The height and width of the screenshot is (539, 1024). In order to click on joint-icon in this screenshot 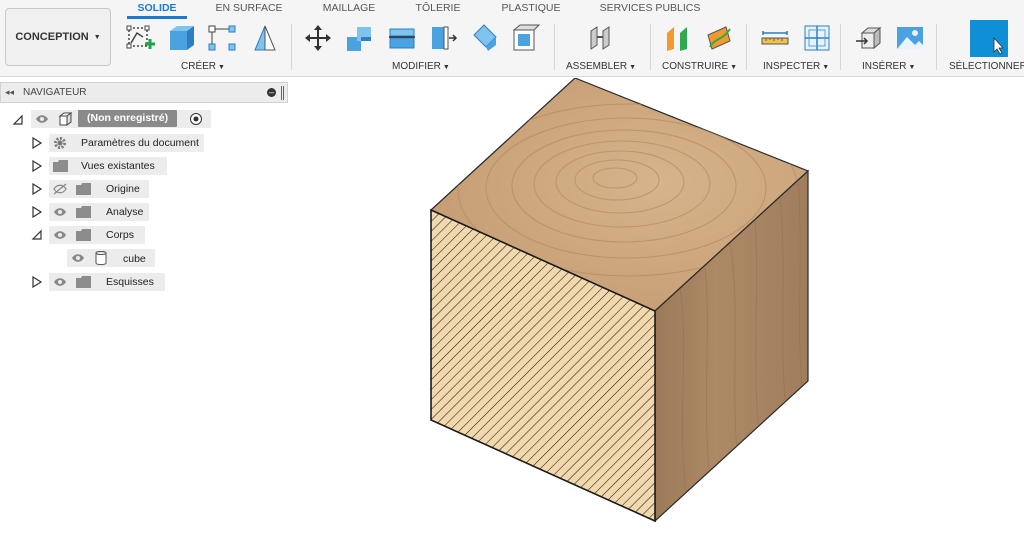, I will do `click(600, 38)`.